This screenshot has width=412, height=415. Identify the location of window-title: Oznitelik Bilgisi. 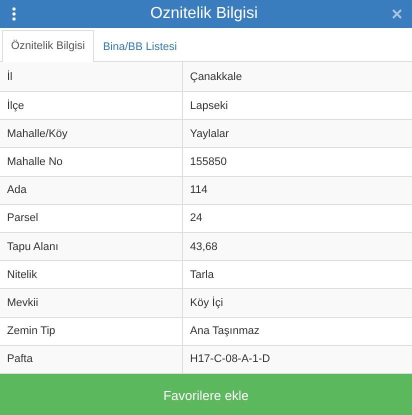
(204, 13).